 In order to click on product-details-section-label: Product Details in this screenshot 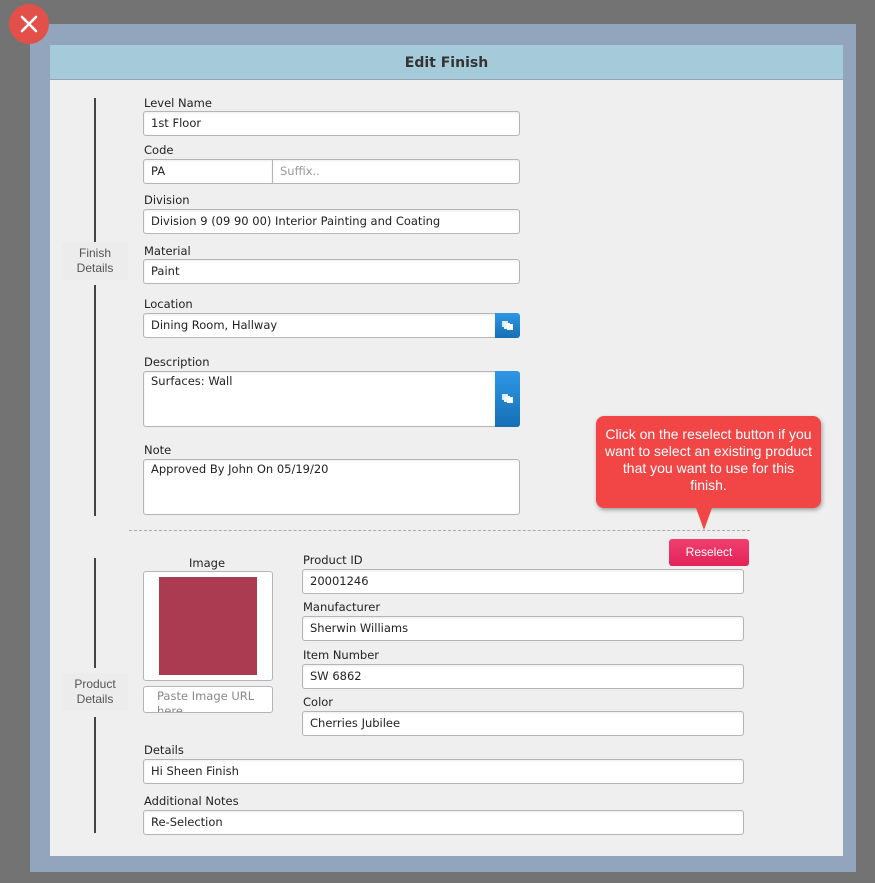, I will do `click(95, 692)`.